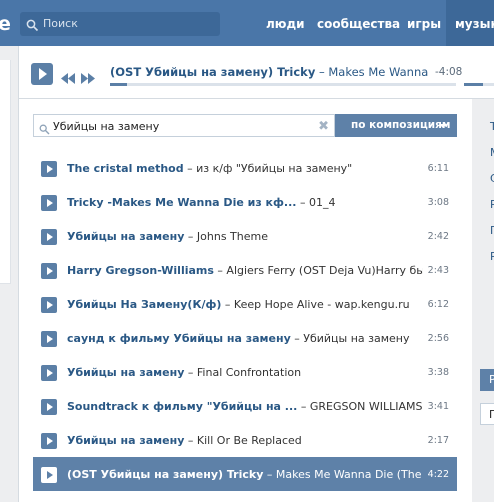 This screenshot has height=502, width=494. Describe the element at coordinates (323, 126) in the screenshot. I see `clear-icon: ✖` at that location.